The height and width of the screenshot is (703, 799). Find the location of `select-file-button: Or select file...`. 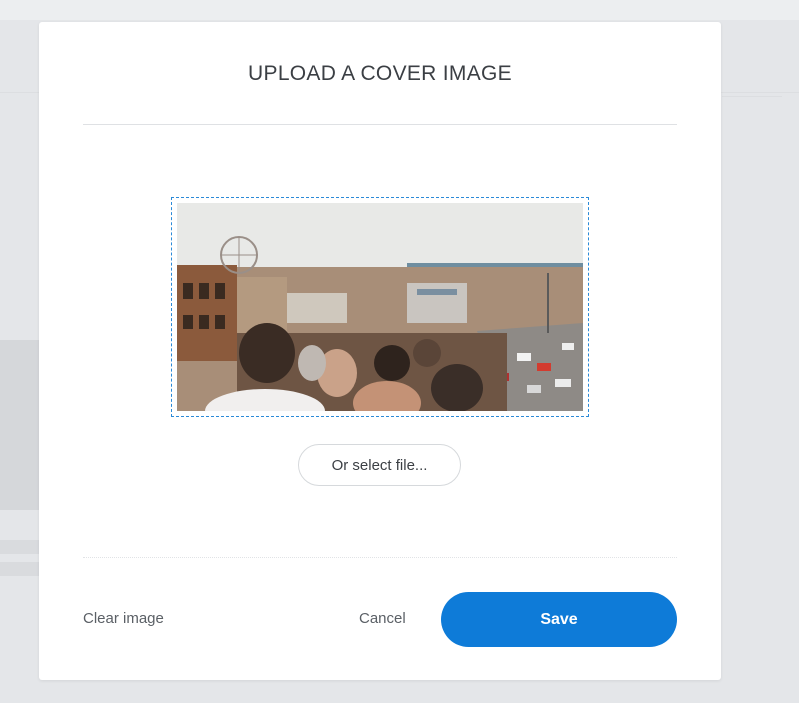

select-file-button: Or select file... is located at coordinates (379, 465).